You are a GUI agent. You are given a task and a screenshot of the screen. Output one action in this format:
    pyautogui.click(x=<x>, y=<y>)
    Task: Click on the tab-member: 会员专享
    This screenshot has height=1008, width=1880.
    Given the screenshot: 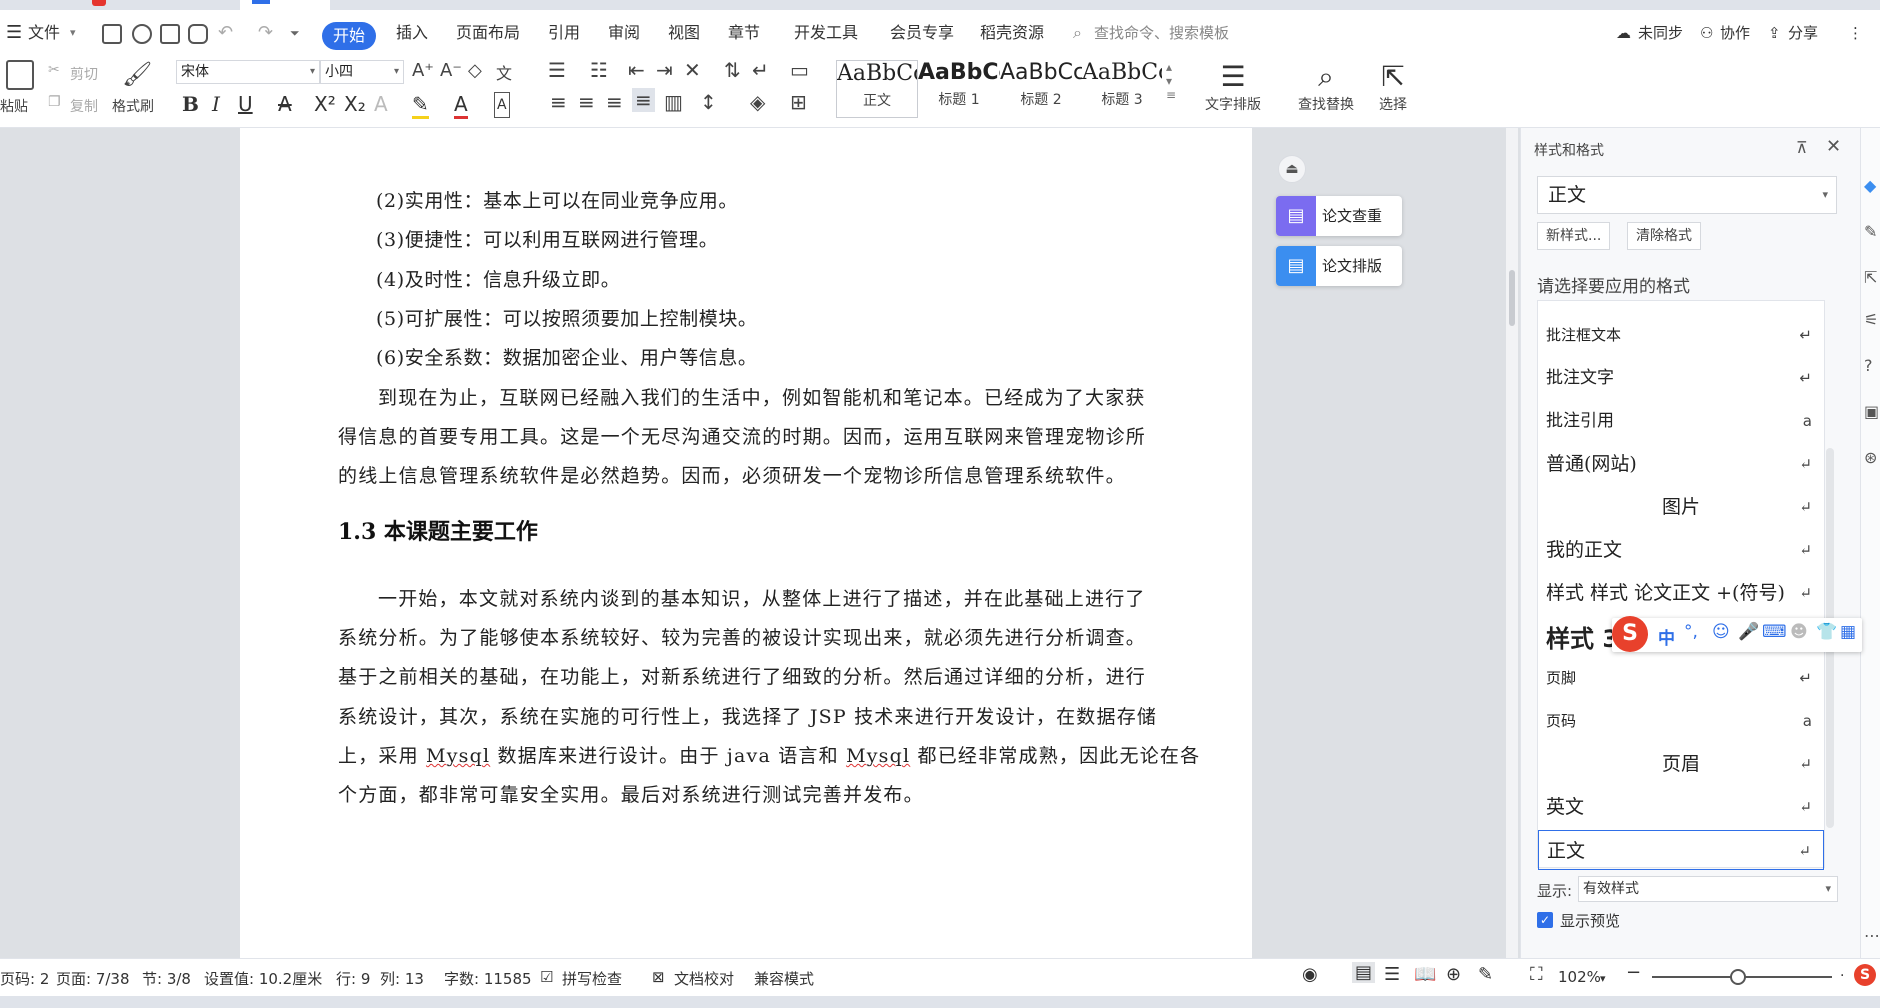 What is the action you would take?
    pyautogui.click(x=922, y=33)
    